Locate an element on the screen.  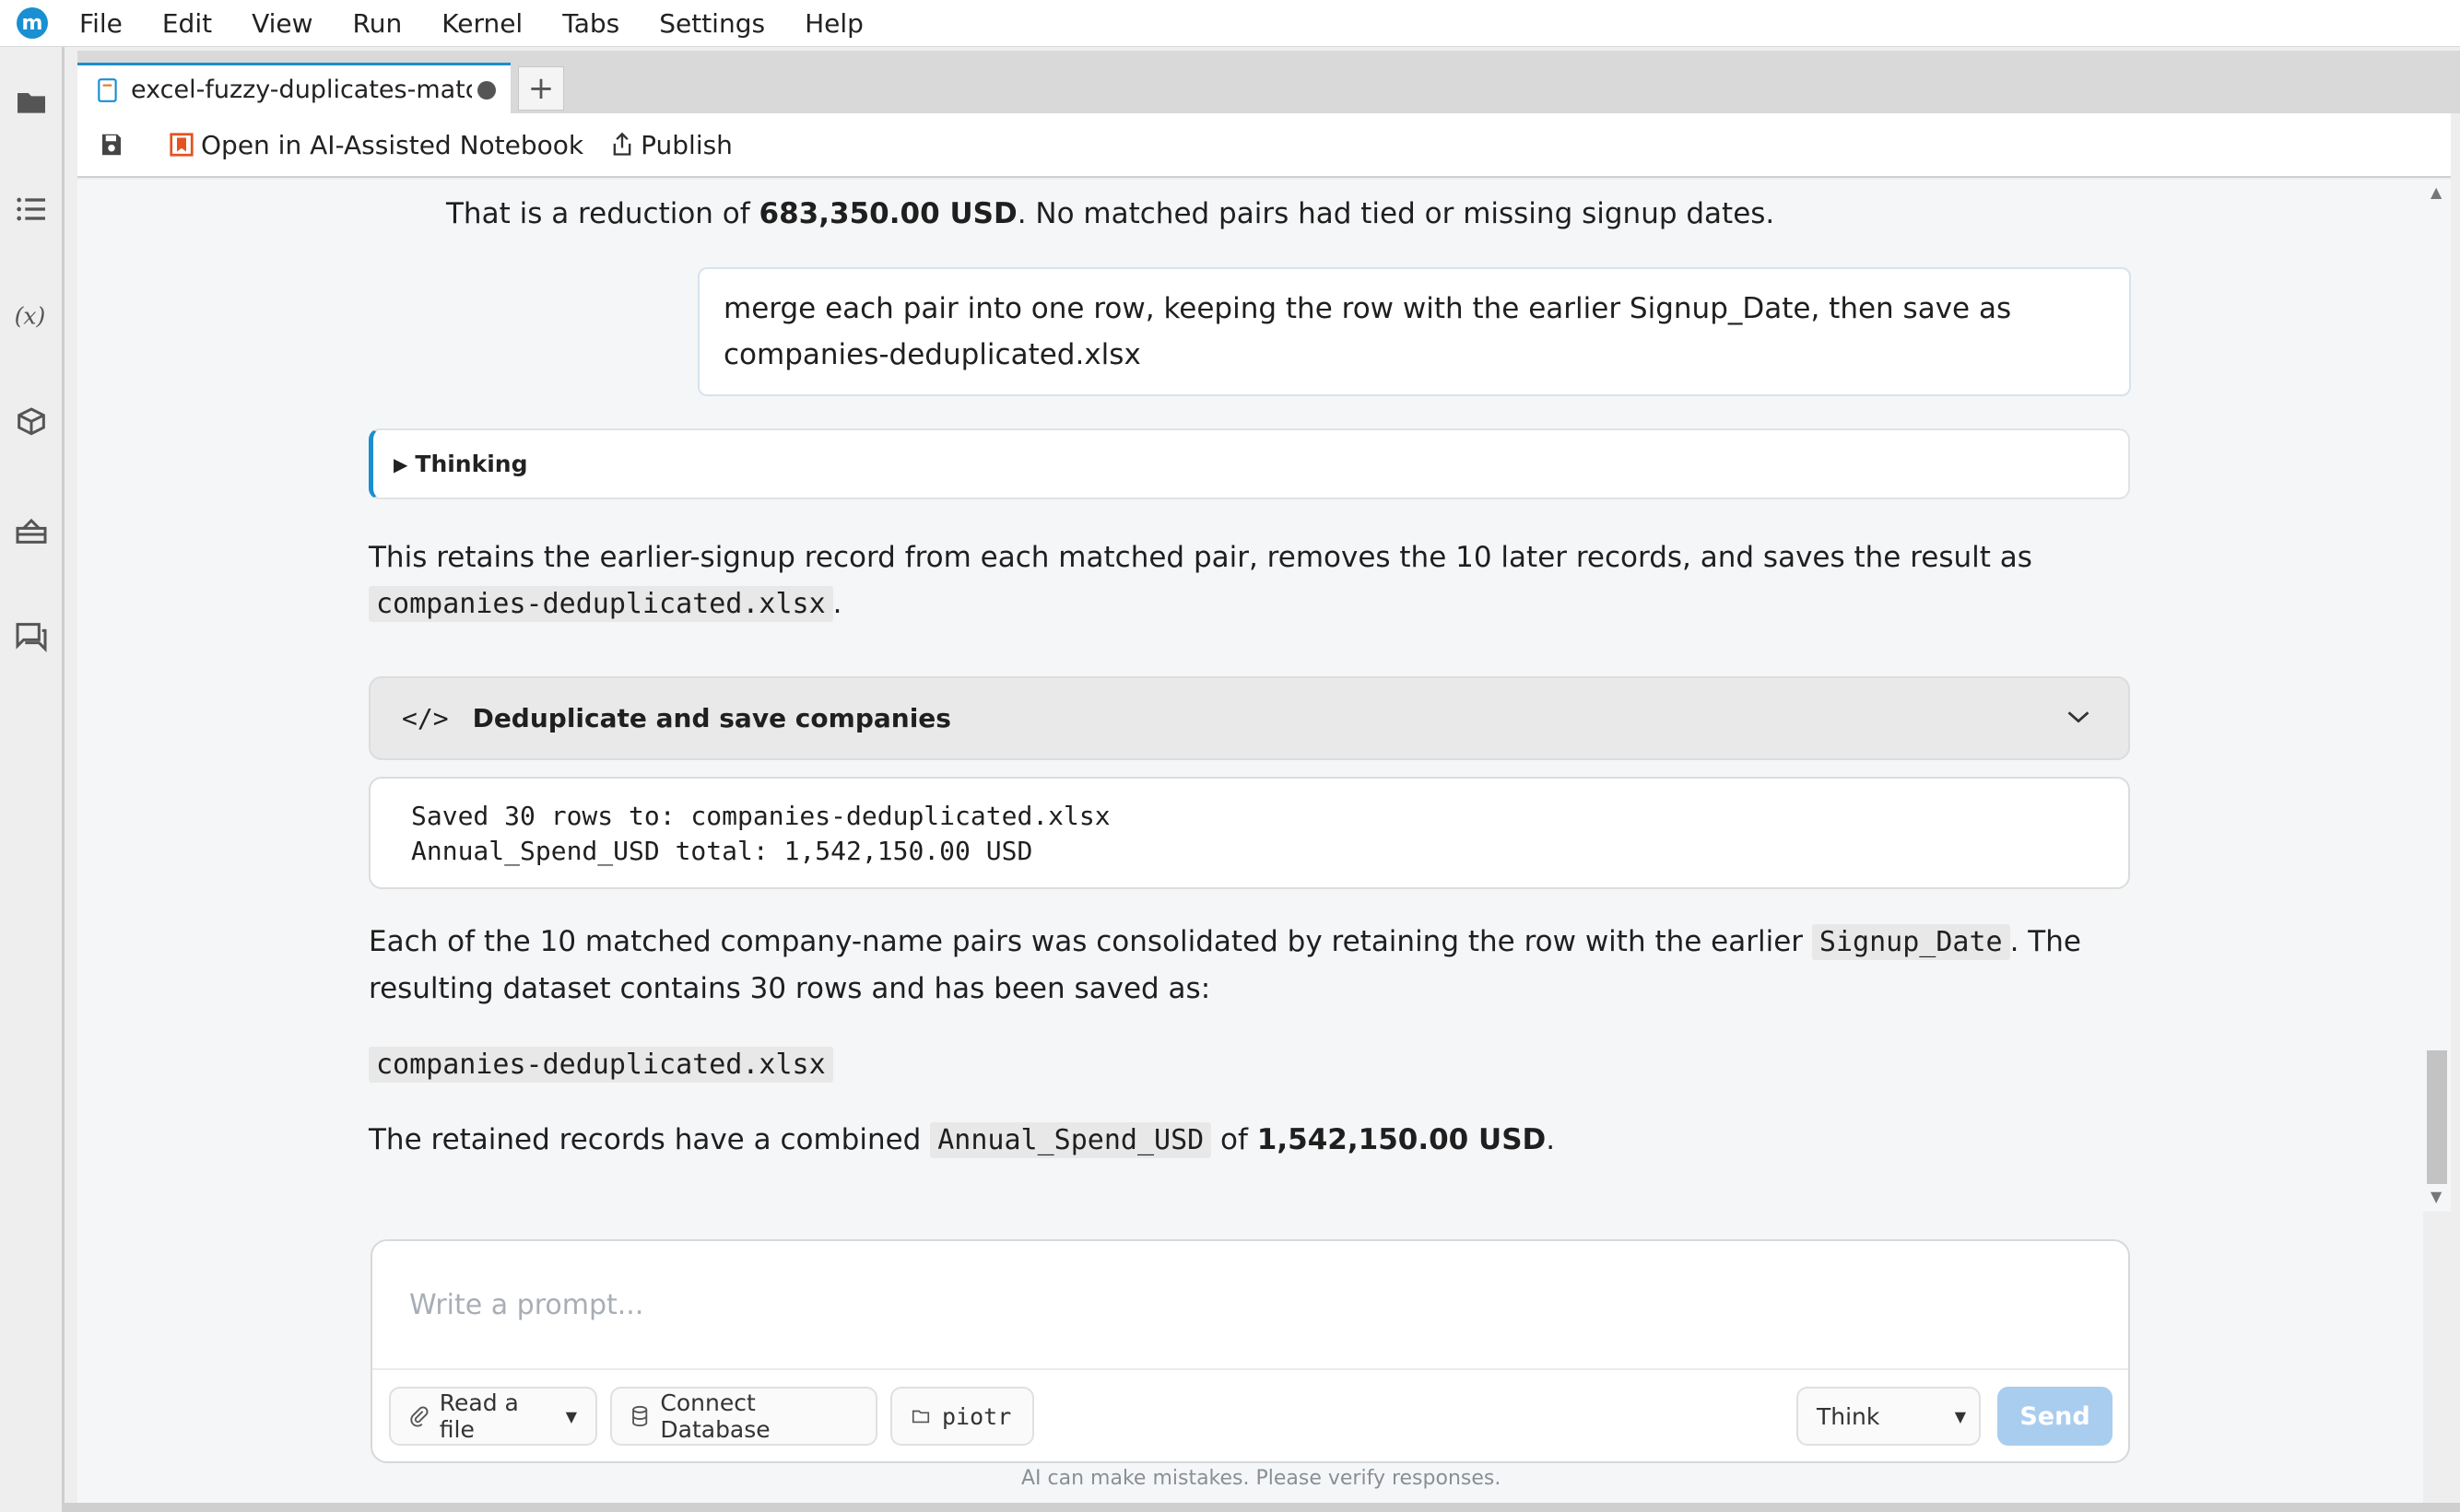
total-amount: 1,542,150.00 USD is located at coordinates (1401, 1139).